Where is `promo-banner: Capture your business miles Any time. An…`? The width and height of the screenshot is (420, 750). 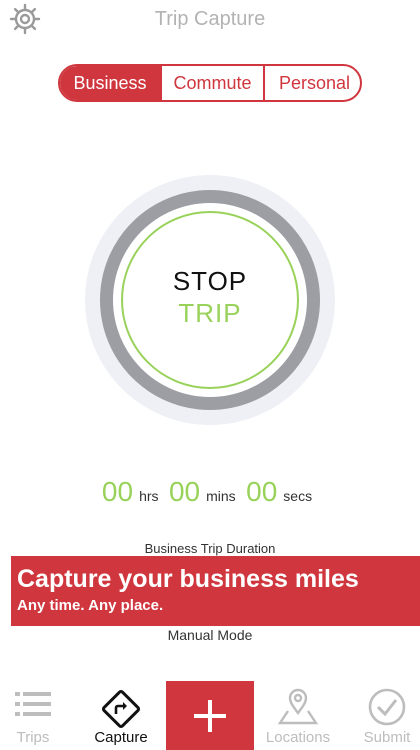 promo-banner: Capture your business miles Any time. An… is located at coordinates (215, 591).